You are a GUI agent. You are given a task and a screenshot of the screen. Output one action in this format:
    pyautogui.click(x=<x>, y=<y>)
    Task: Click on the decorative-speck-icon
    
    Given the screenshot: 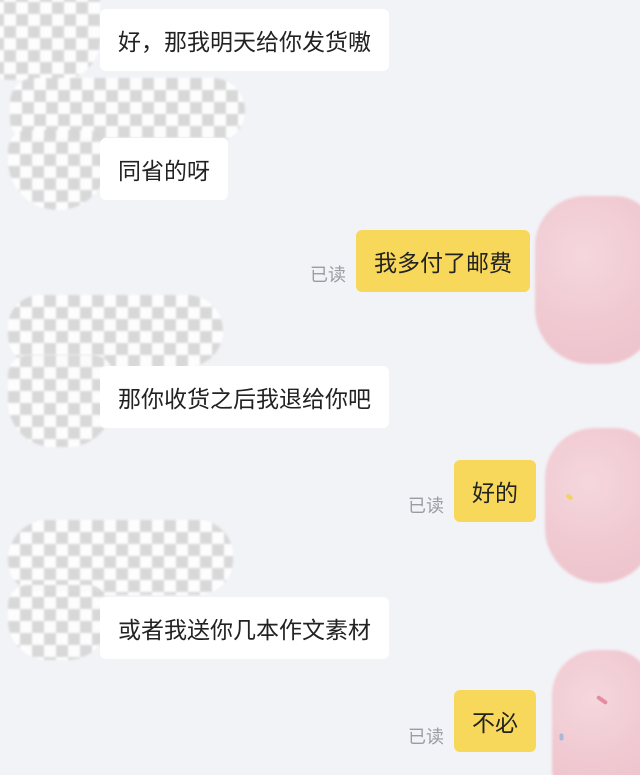 What is the action you would take?
    pyautogui.click(x=561, y=737)
    